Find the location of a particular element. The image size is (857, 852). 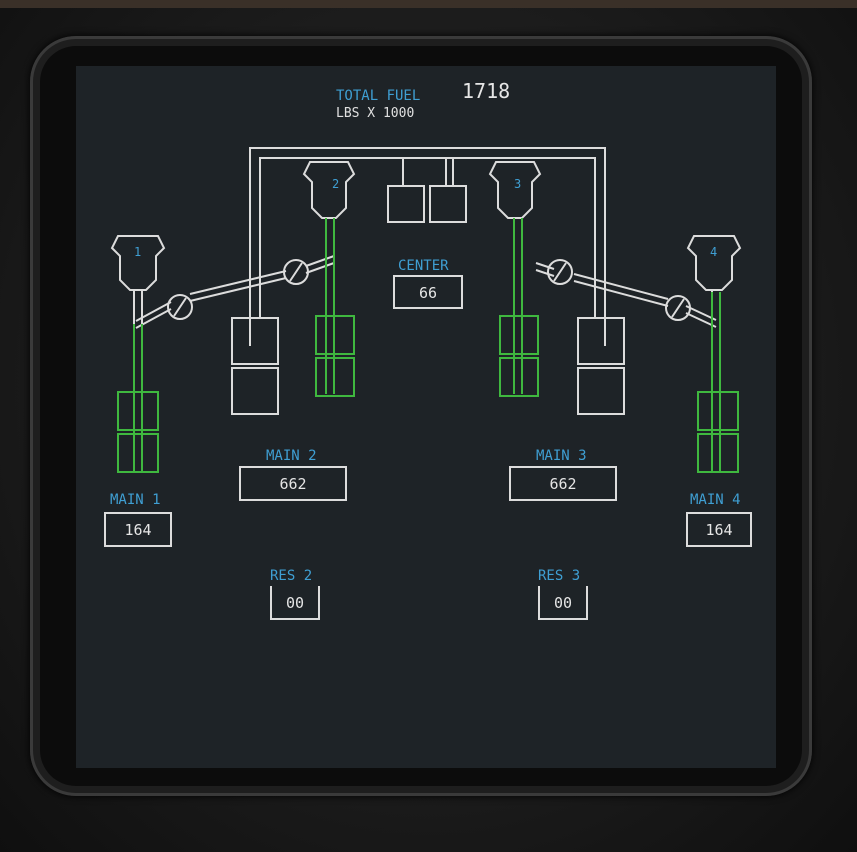

units-label: LBS X 1000 is located at coordinates (375, 113).